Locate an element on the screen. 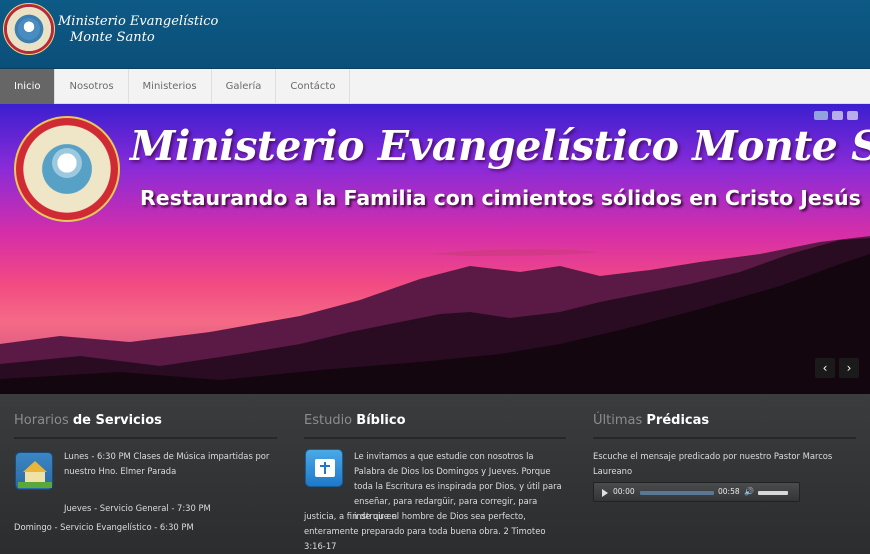 The image size is (870, 554). bible-study-title-light: Estudio is located at coordinates (328, 420).